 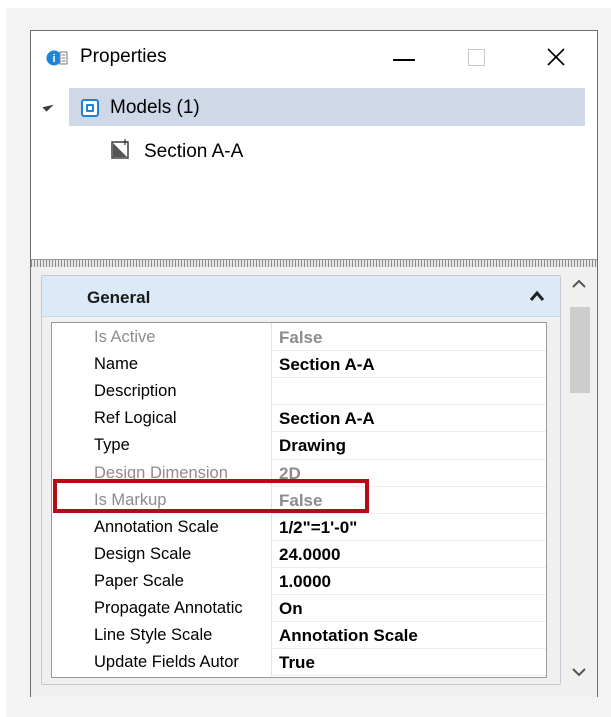 What do you see at coordinates (476, 59) in the screenshot?
I see `maximize-button` at bounding box center [476, 59].